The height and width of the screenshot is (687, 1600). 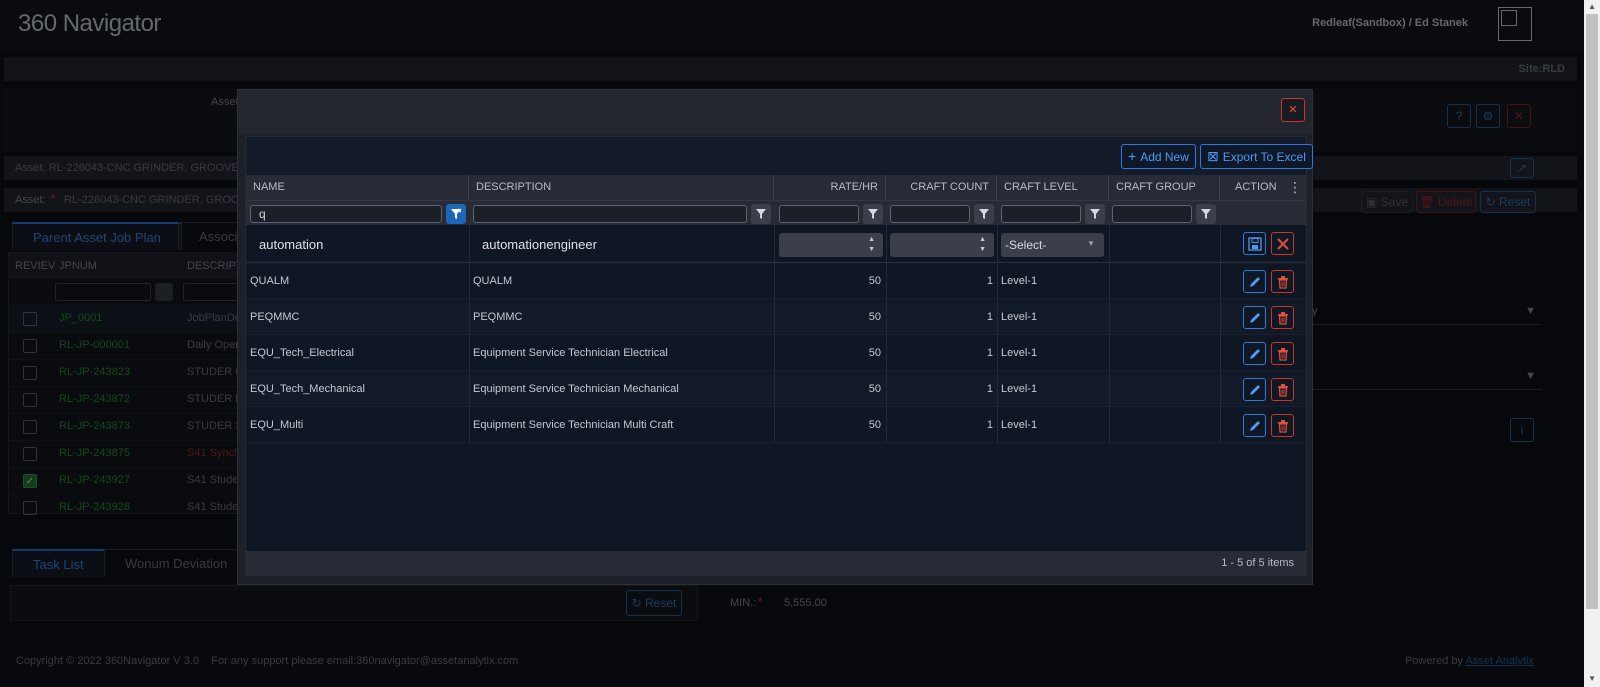 I want to click on grid-toolbar: + Add New ⊠ Export To Excel, so click(x=779, y=156).